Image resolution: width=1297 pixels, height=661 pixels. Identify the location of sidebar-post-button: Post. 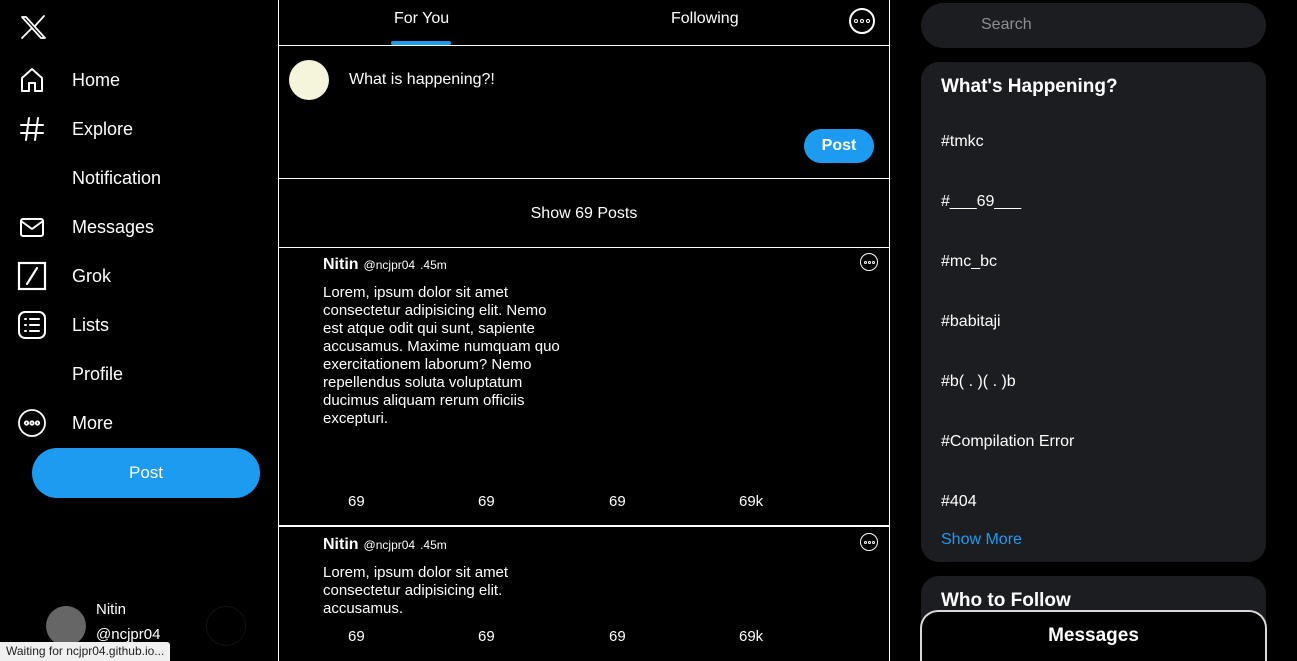
(146, 473).